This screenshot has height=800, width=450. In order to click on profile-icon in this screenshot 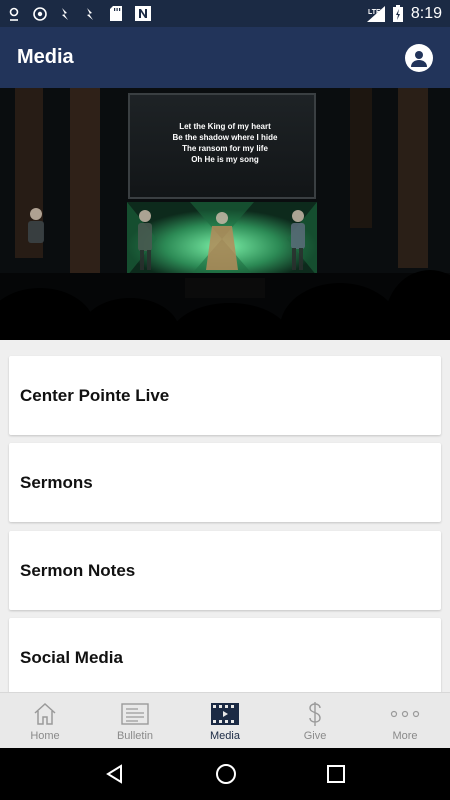, I will do `click(419, 58)`.